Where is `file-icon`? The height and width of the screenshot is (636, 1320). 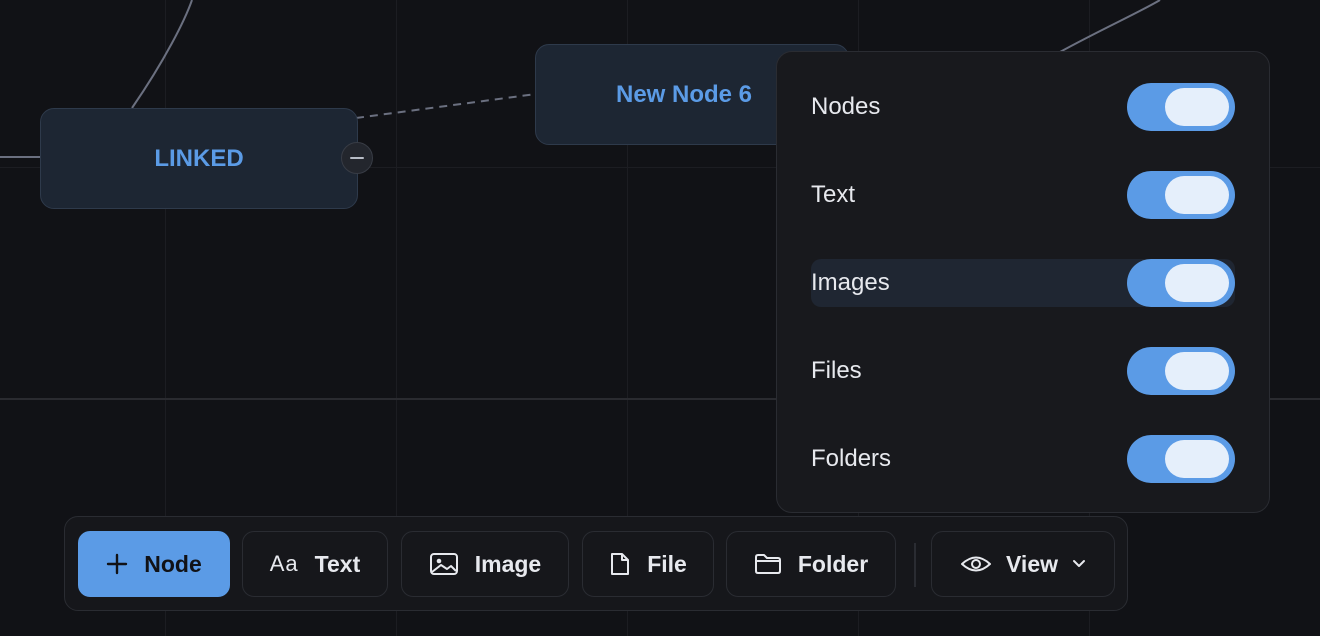
file-icon is located at coordinates (620, 564).